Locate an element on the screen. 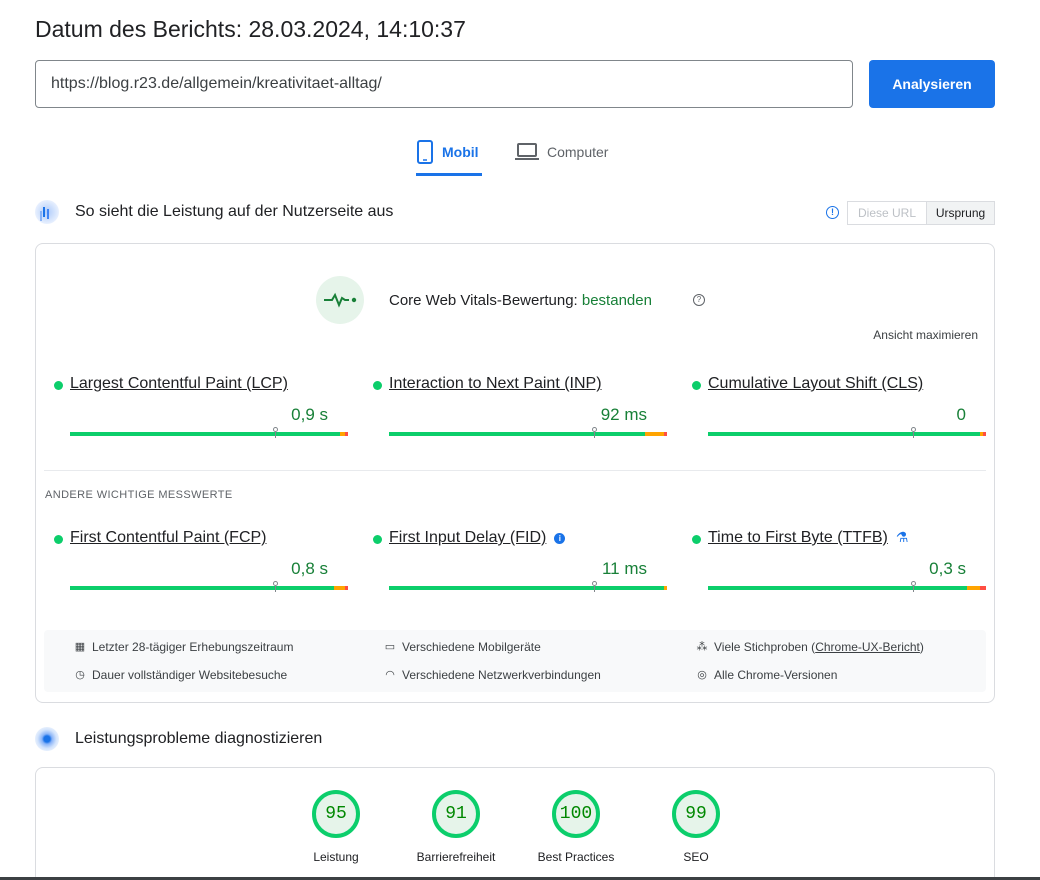 Image resolution: width=1040 pixels, height=880 pixels. score-gauge-performance: 95 Leistung is located at coordinates (336, 827).